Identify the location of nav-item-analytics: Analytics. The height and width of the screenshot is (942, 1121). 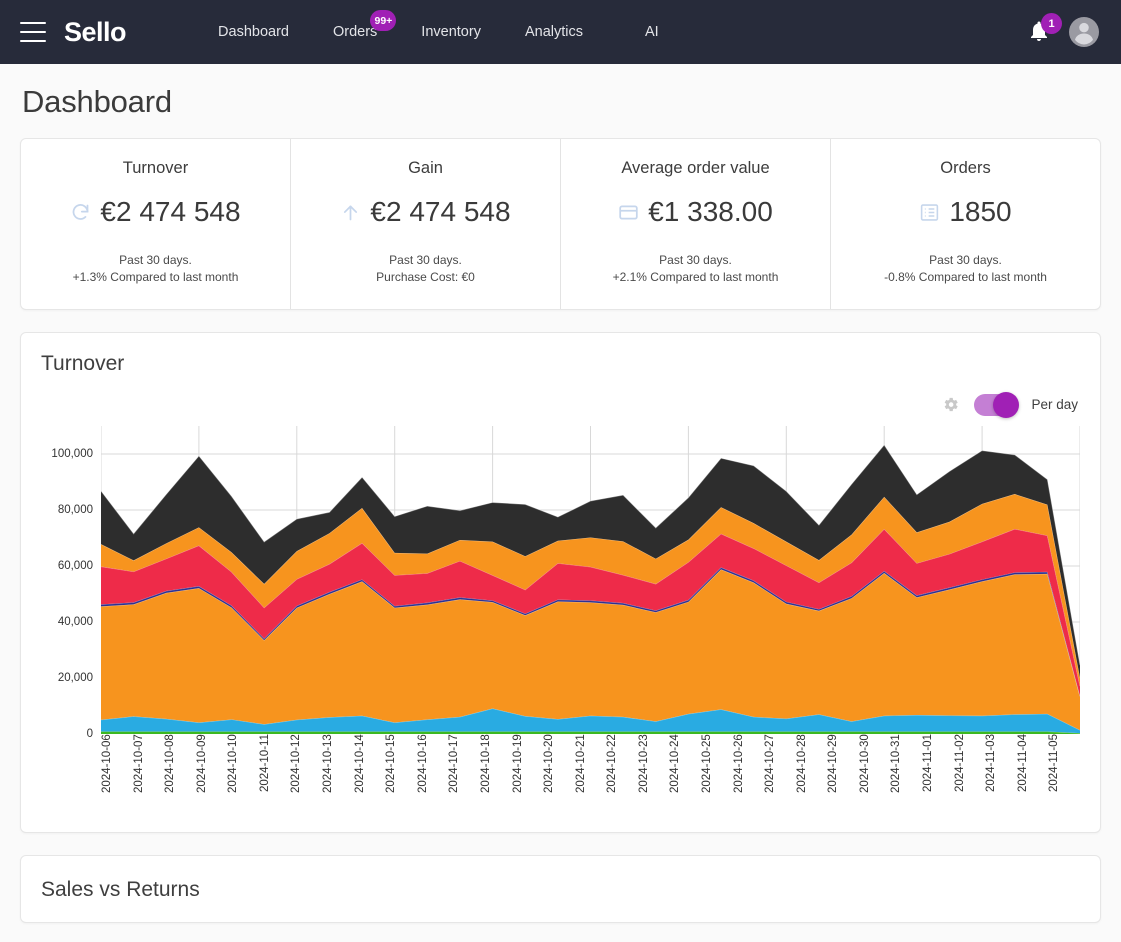
(554, 32).